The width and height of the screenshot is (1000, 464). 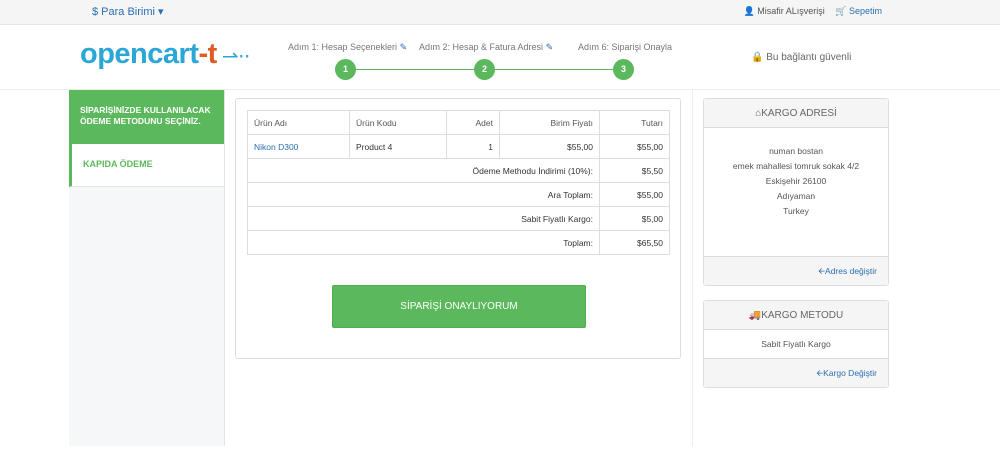 What do you see at coordinates (165, 54) in the screenshot?
I see `site-logo: opencart-t ⇀⋅⋅` at bounding box center [165, 54].